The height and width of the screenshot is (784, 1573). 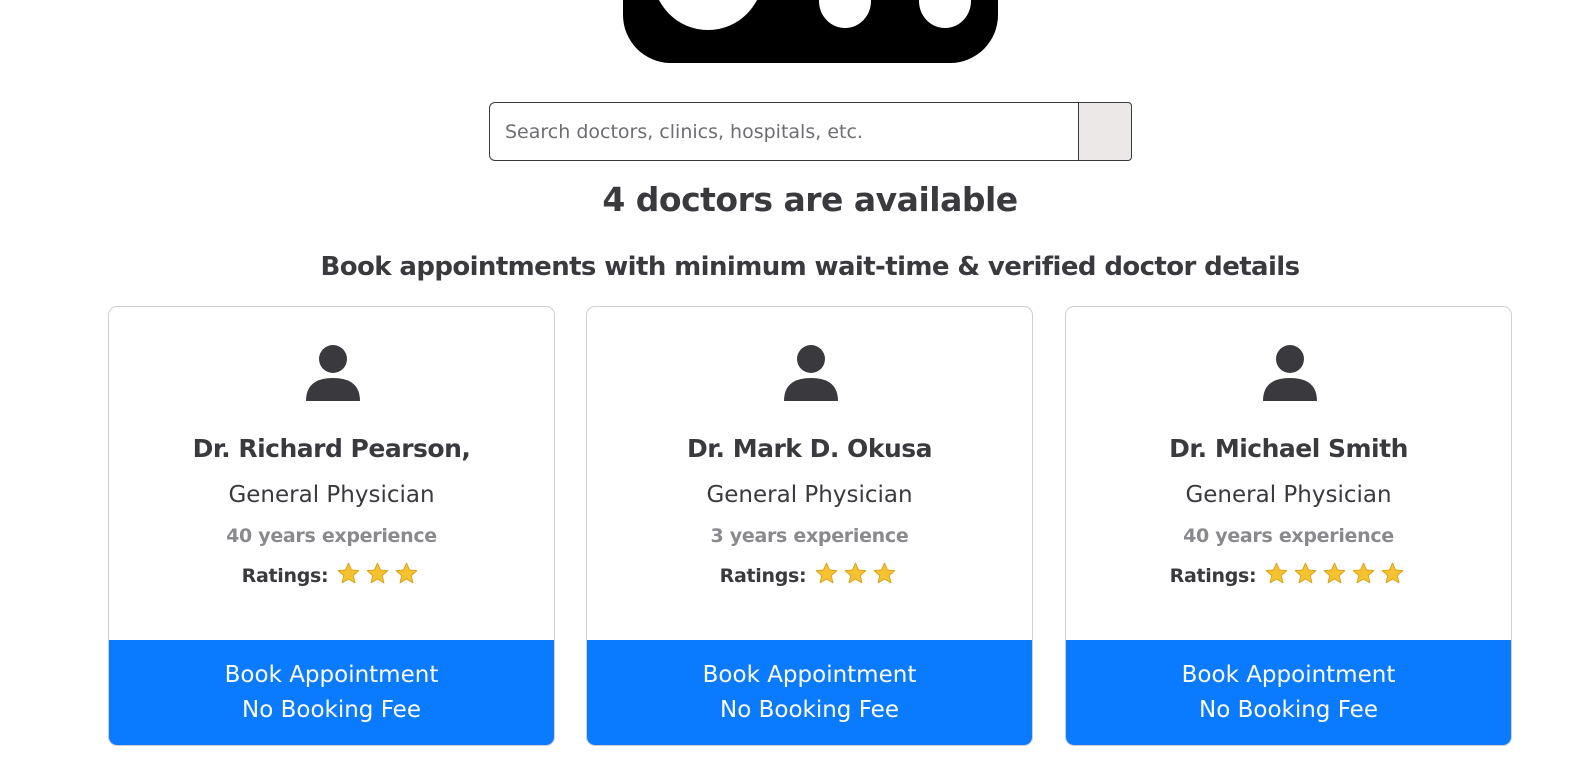 I want to click on logo, so click(x=810, y=31).